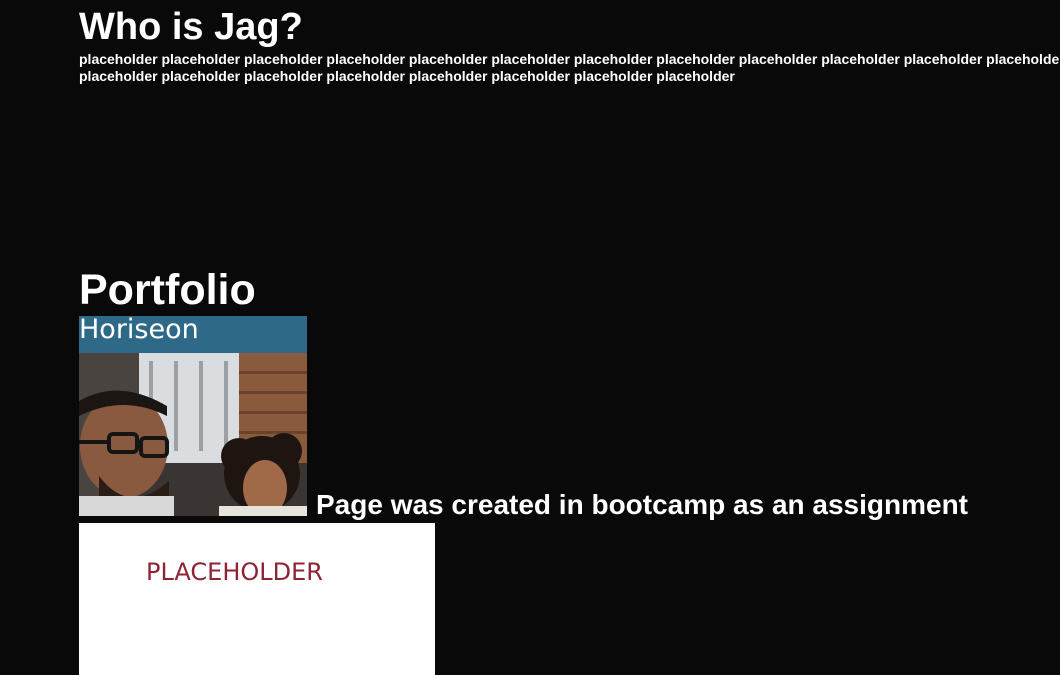 This screenshot has height=675, width=1060. What do you see at coordinates (191, 27) in the screenshot?
I see `about-title: Who is Jag?` at bounding box center [191, 27].